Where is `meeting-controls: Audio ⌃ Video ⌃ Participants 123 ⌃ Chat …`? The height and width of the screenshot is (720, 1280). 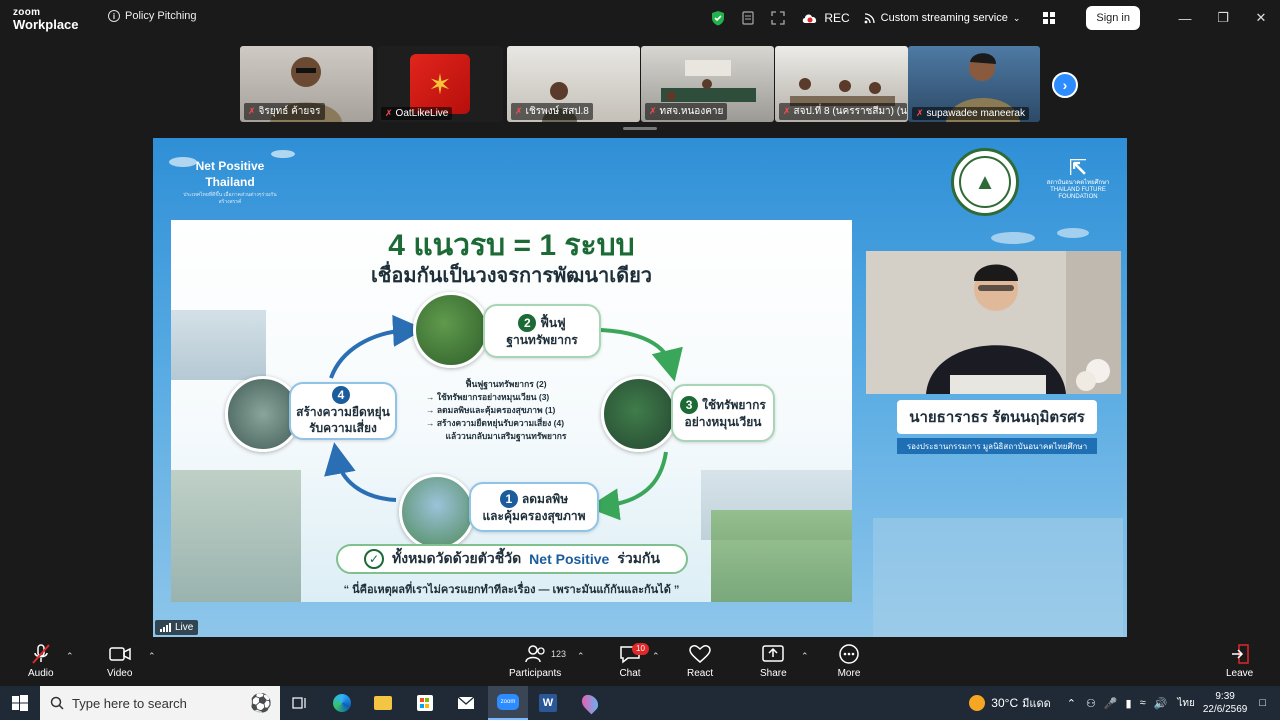 meeting-controls: Audio ⌃ Video ⌃ Participants 123 ⌃ Chat … is located at coordinates (640, 661).